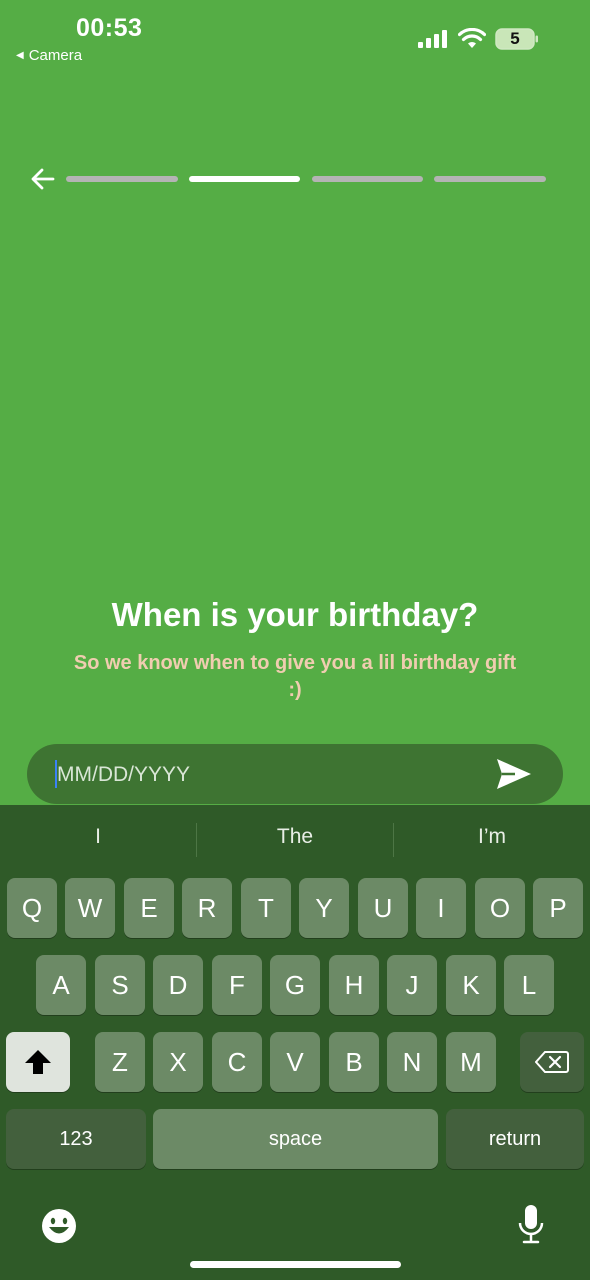 This screenshot has height=1280, width=590. Describe the element at coordinates (266, 908) in the screenshot. I see `key-t: T` at that location.